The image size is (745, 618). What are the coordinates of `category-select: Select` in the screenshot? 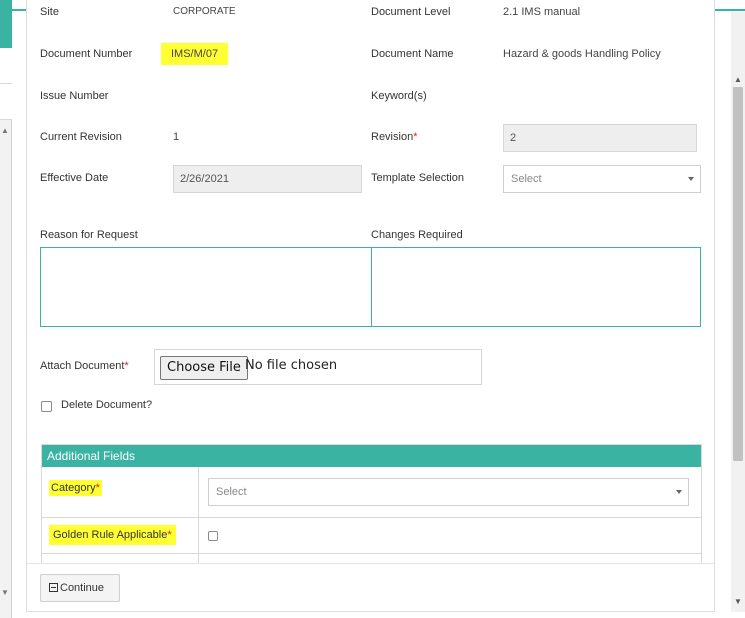 It's located at (448, 492).